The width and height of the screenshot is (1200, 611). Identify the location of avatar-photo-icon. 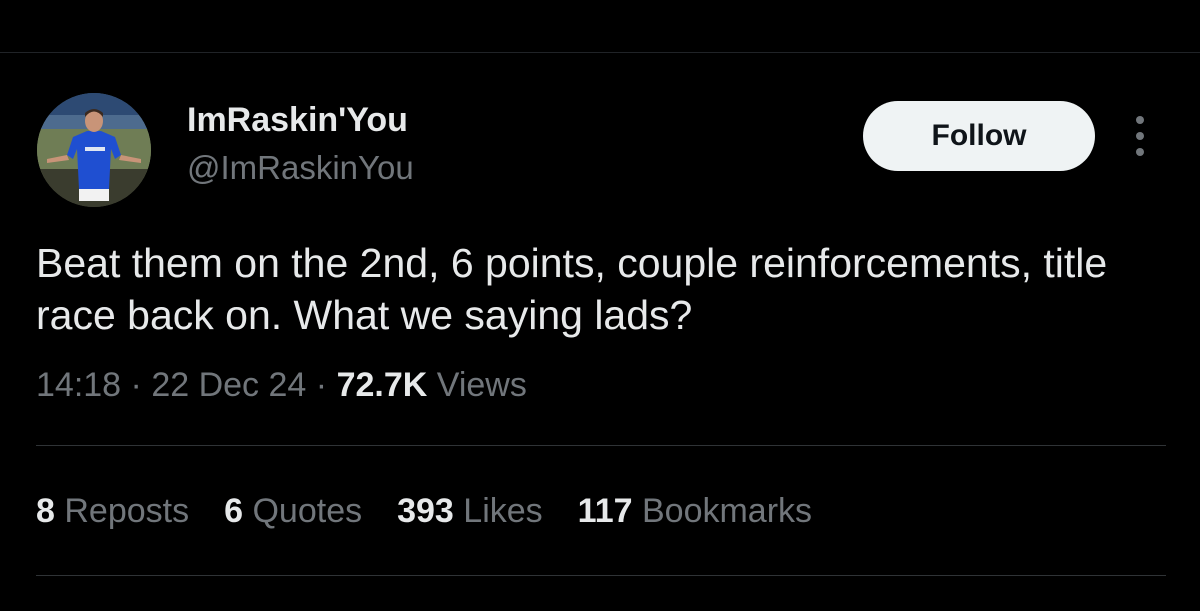
(94, 150).